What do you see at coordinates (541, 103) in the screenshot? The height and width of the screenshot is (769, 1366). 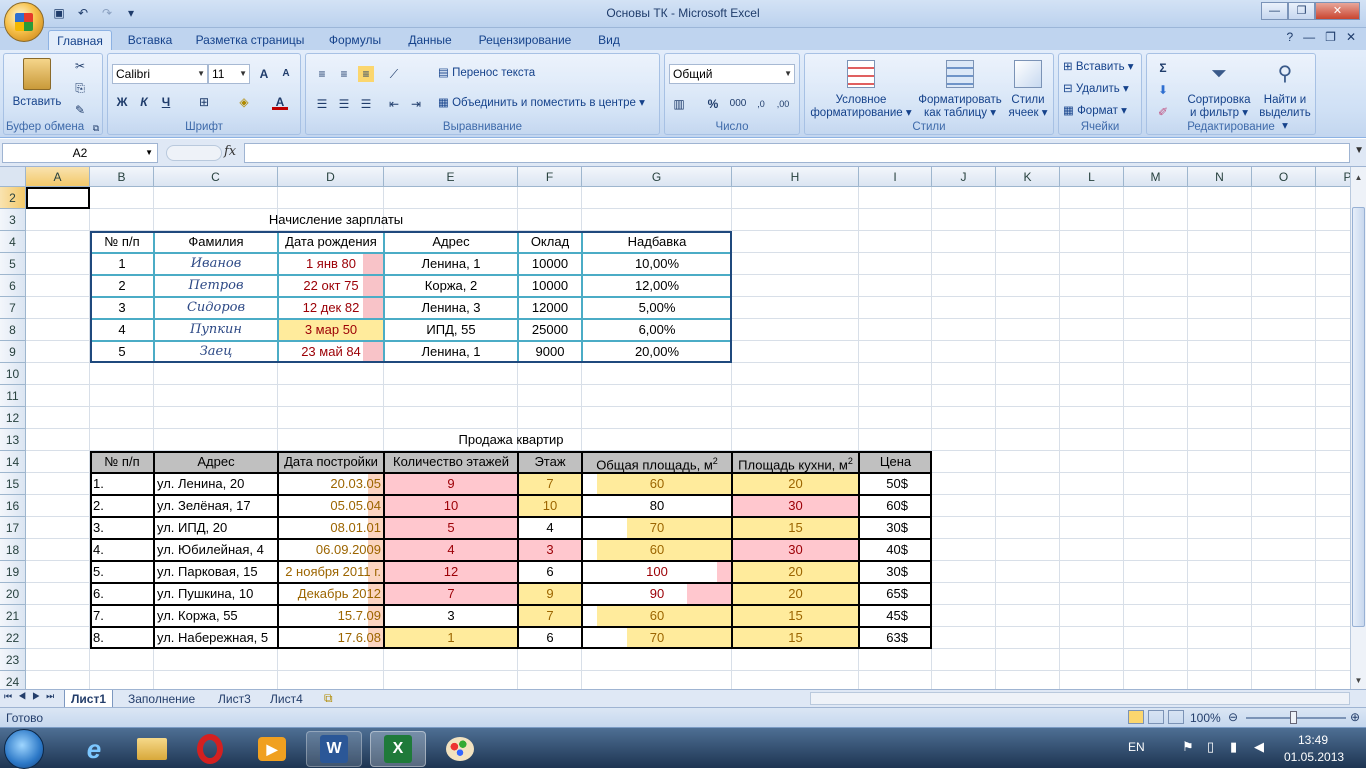 I see `merge-center-button: ▦ Объединить и поместить в центре ▾` at bounding box center [541, 103].